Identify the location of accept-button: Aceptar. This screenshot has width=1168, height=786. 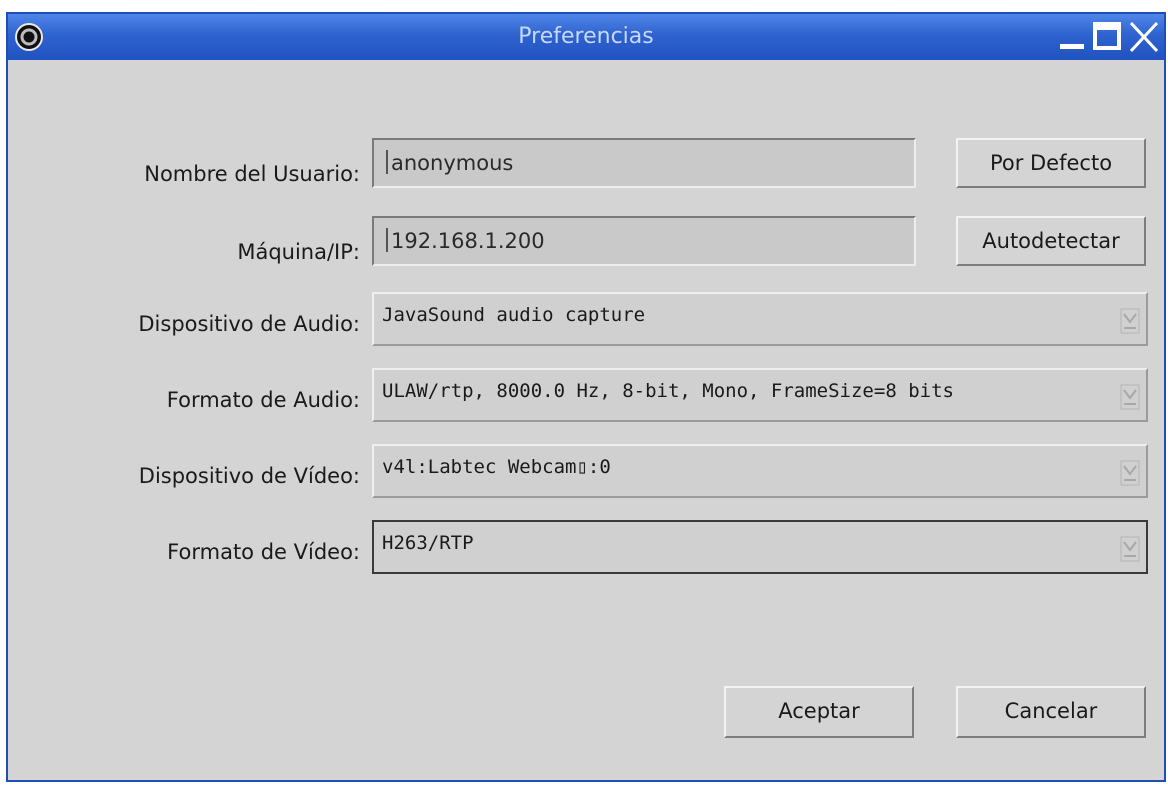
(819, 712).